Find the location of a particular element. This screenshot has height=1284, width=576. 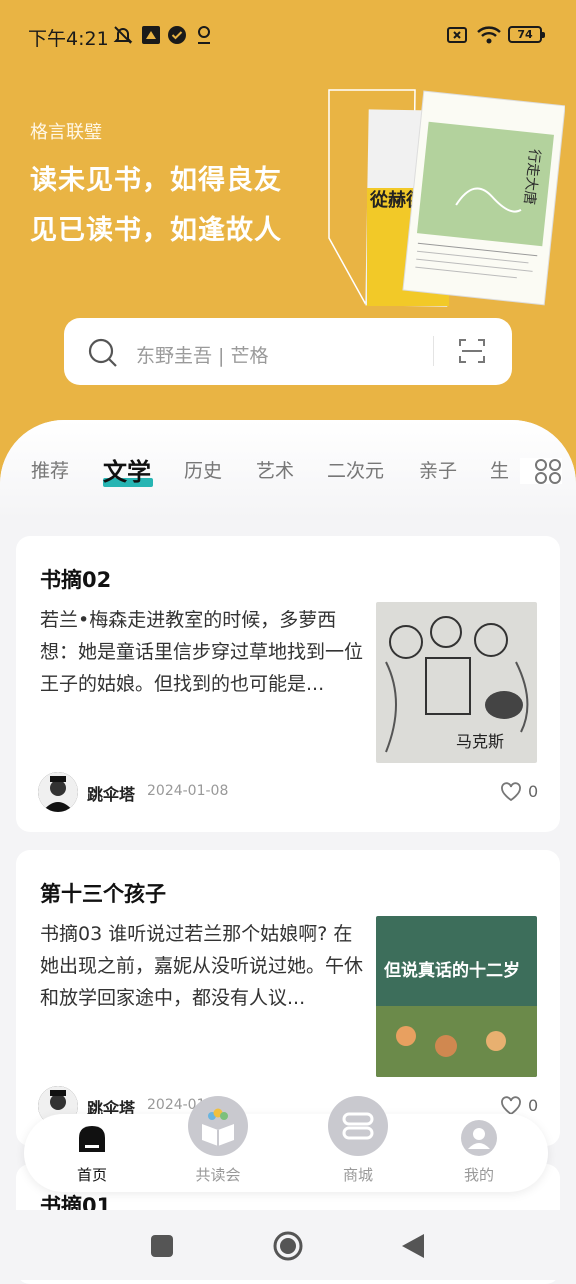

slogan-line-1: 读未见书，如得良友 is located at coordinates (156, 180).